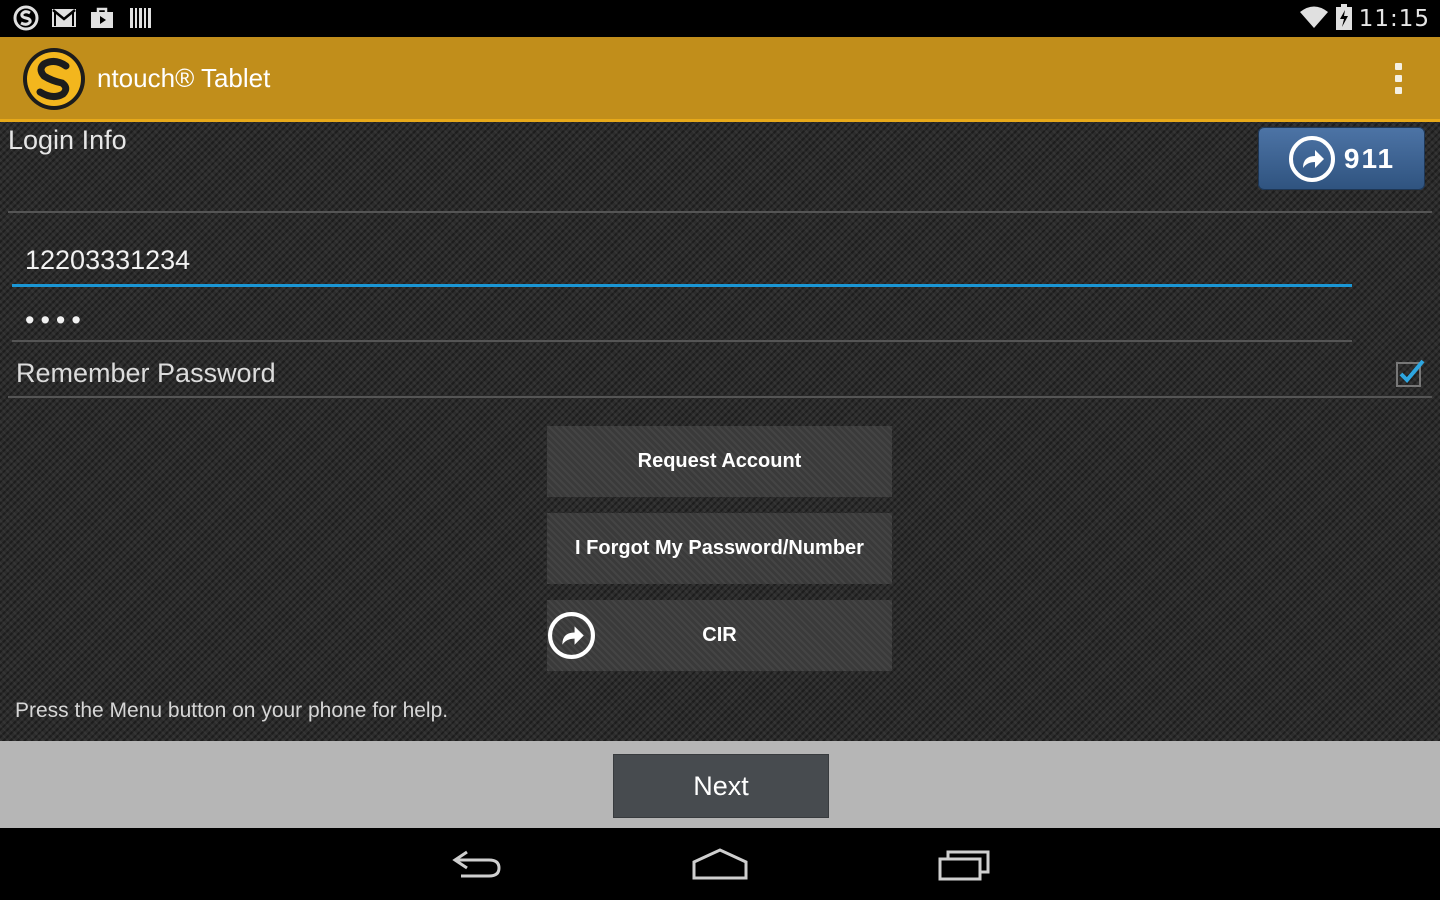 The width and height of the screenshot is (1440, 900). What do you see at coordinates (102, 18) in the screenshot?
I see `store-bag-icon` at bounding box center [102, 18].